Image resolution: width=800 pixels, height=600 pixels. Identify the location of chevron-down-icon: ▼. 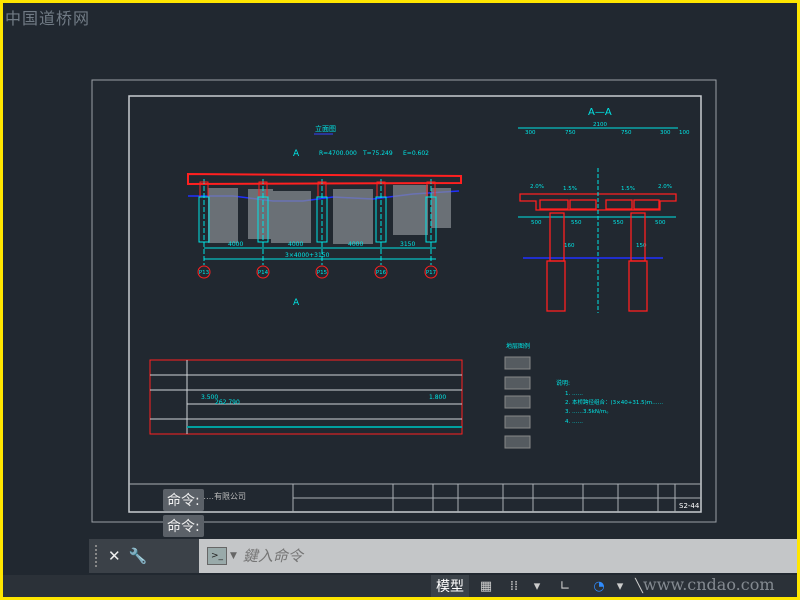
(233, 556).